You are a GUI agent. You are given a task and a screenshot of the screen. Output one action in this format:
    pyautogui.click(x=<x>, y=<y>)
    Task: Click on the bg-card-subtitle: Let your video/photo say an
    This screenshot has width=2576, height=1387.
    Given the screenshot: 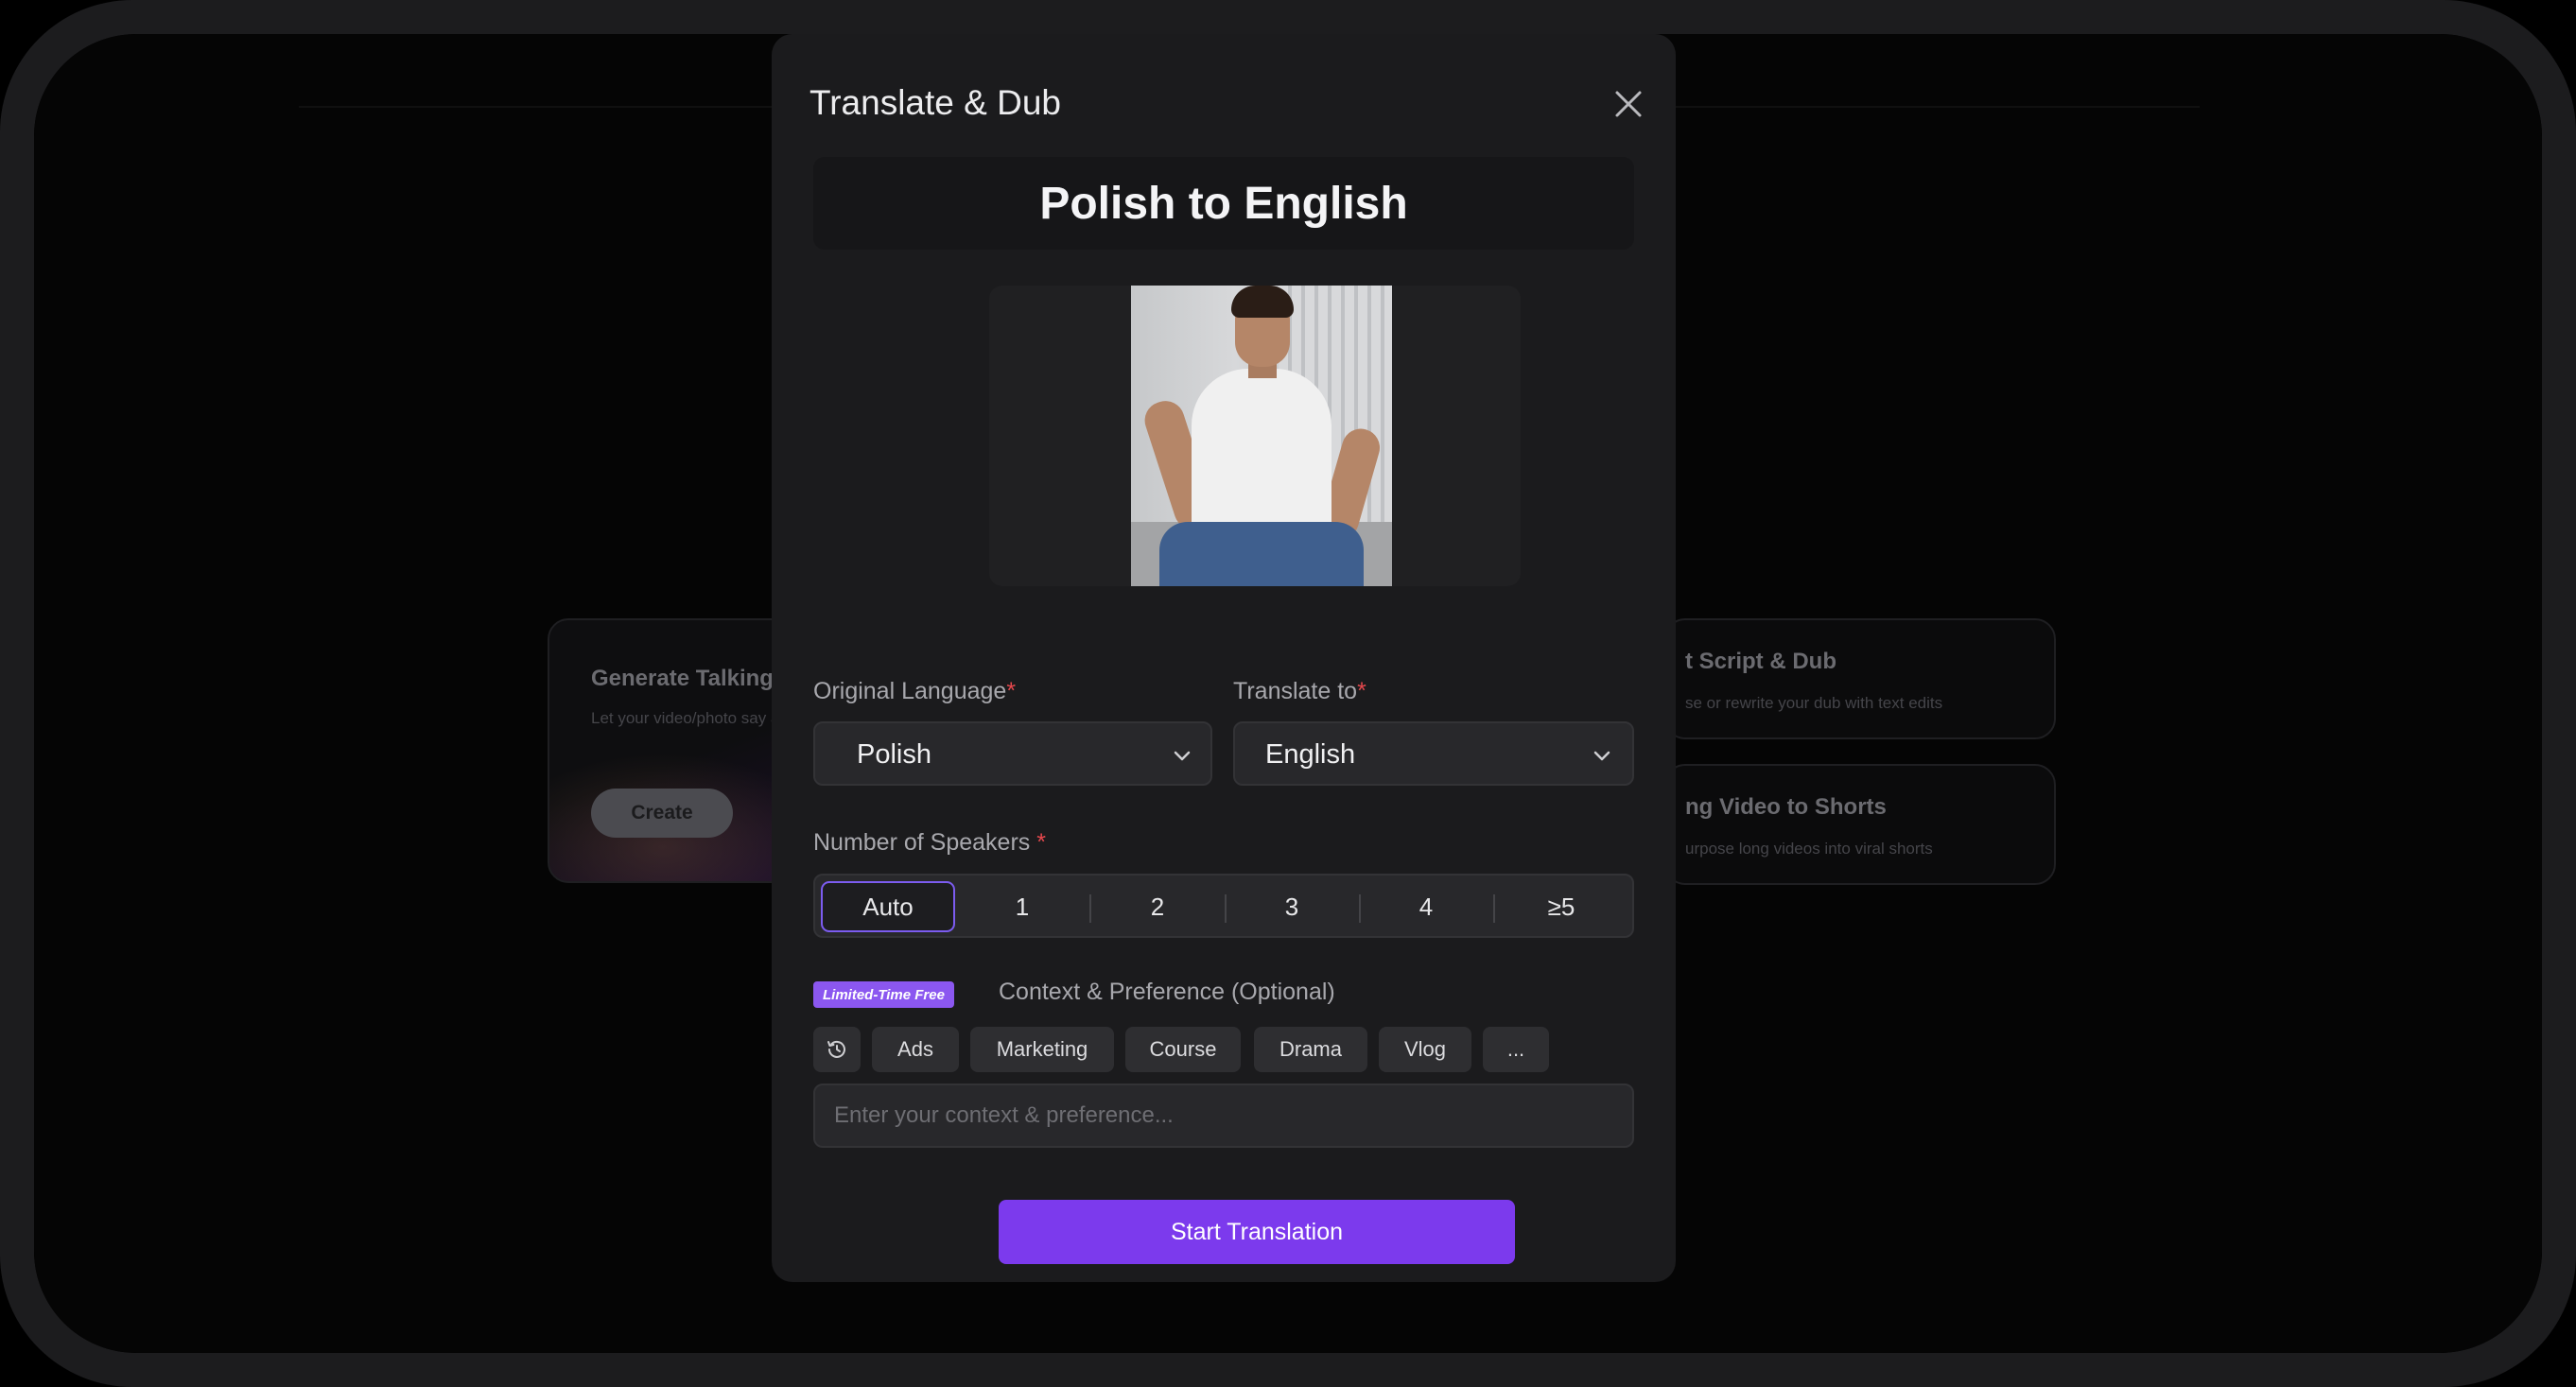 What is the action you would take?
    pyautogui.click(x=690, y=718)
    